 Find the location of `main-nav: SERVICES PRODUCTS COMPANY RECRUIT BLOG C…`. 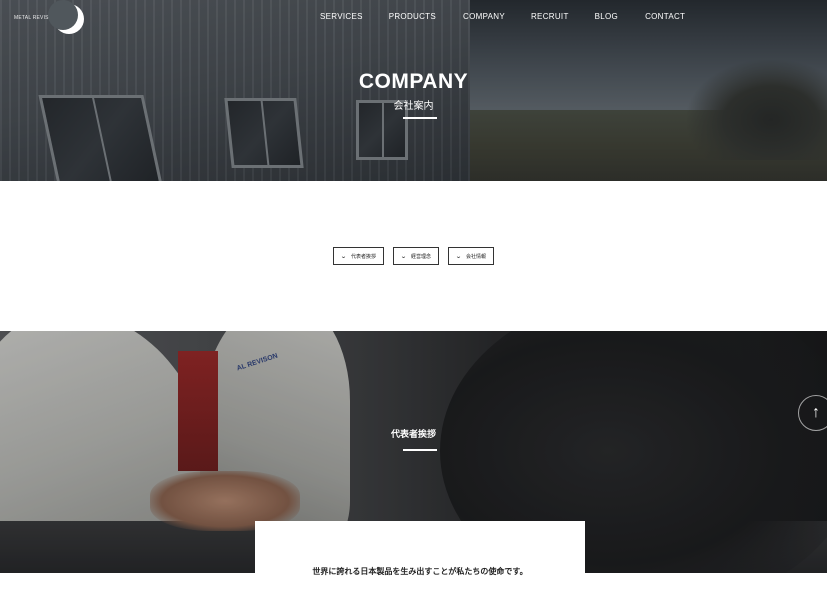

main-nav: SERVICES PRODUCTS COMPANY RECRUIT BLOG C… is located at coordinates (502, 16).